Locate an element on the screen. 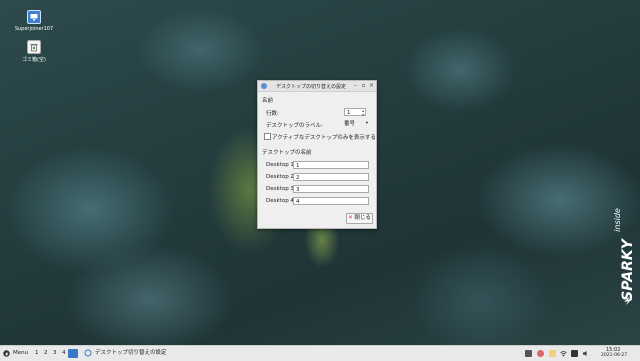  workspace-2: 2 is located at coordinates (46, 353).